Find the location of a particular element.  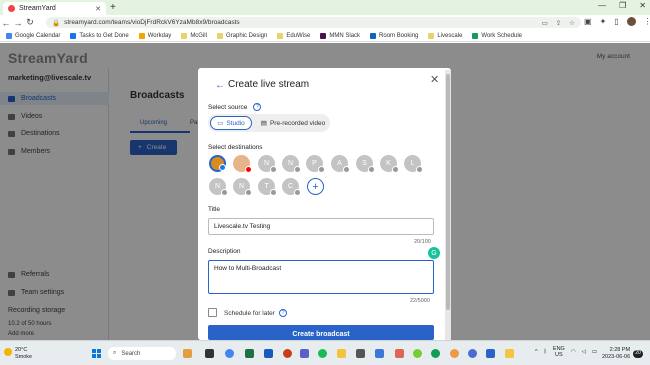

destination-initial: N is located at coordinates (217, 186).